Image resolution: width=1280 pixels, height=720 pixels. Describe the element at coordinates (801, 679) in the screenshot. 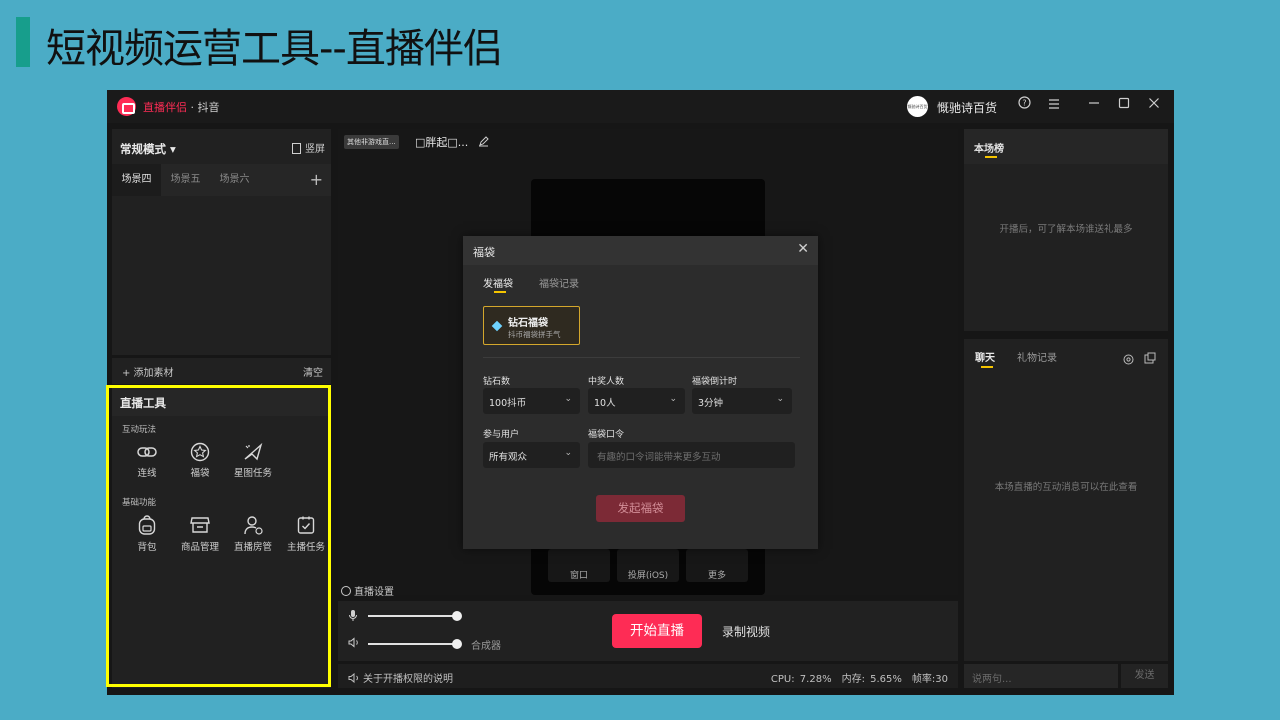

I see `cpu-usage: CPU: 7.28%` at that location.